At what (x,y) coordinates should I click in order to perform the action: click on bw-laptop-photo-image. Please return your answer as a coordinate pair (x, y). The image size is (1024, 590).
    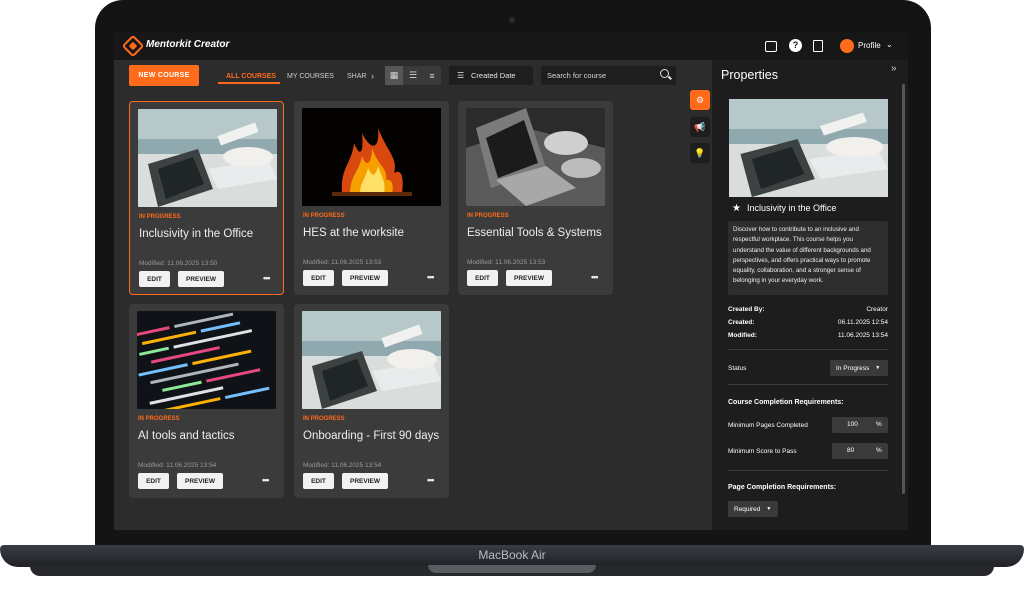
    Looking at the image, I should click on (535, 157).